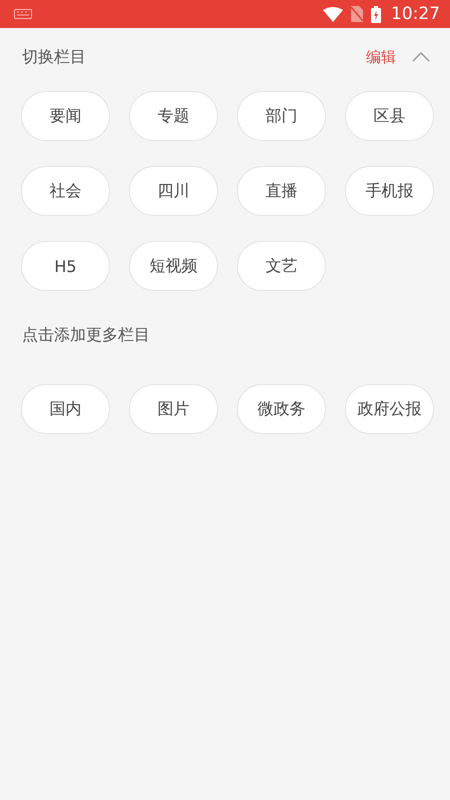 The image size is (450, 800). I want to click on wifi-icon, so click(333, 14).